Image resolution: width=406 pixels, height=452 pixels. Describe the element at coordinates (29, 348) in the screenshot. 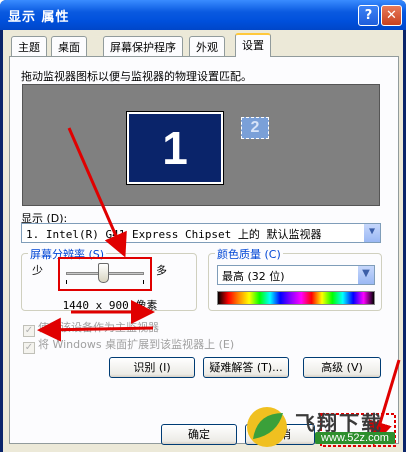

I see `checkmark-icon: ✓` at that location.